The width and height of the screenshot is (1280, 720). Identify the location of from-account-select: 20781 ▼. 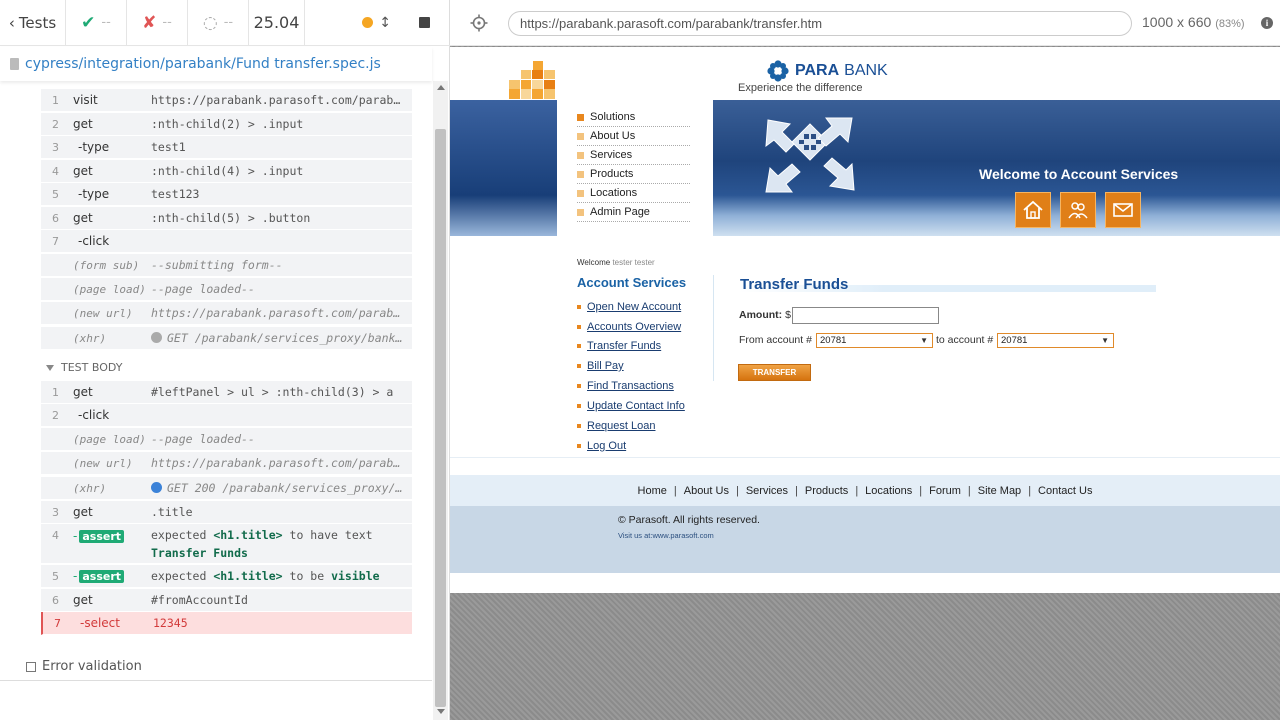
(874, 340).